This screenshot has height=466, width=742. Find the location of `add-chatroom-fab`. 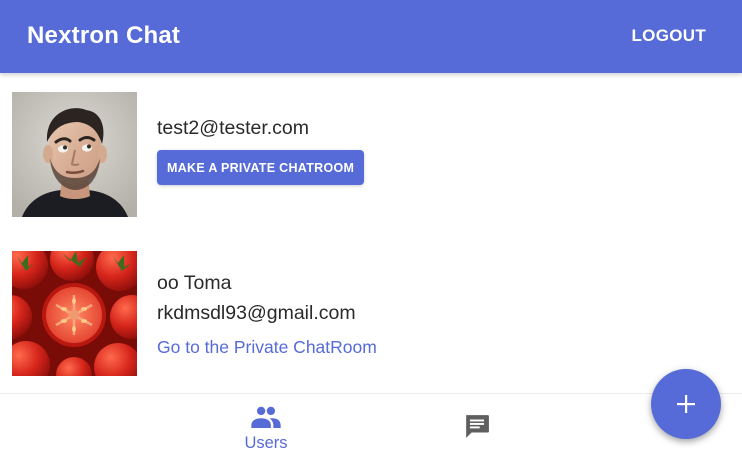

add-chatroom-fab is located at coordinates (686, 404).